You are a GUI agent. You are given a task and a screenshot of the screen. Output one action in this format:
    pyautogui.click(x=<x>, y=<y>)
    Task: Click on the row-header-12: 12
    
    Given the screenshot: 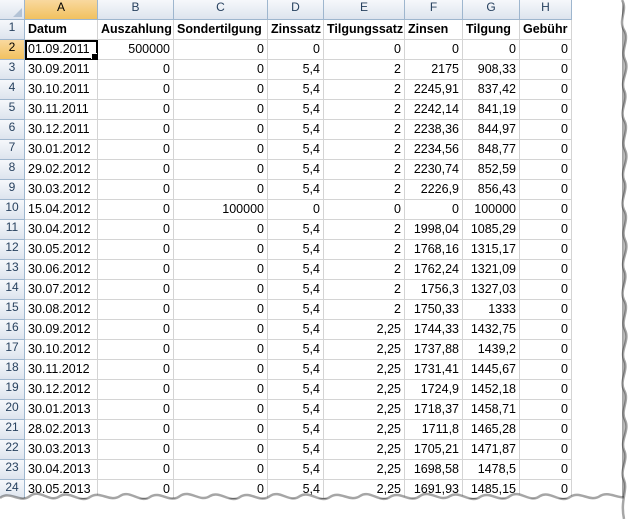 What is the action you would take?
    pyautogui.click(x=12, y=250)
    